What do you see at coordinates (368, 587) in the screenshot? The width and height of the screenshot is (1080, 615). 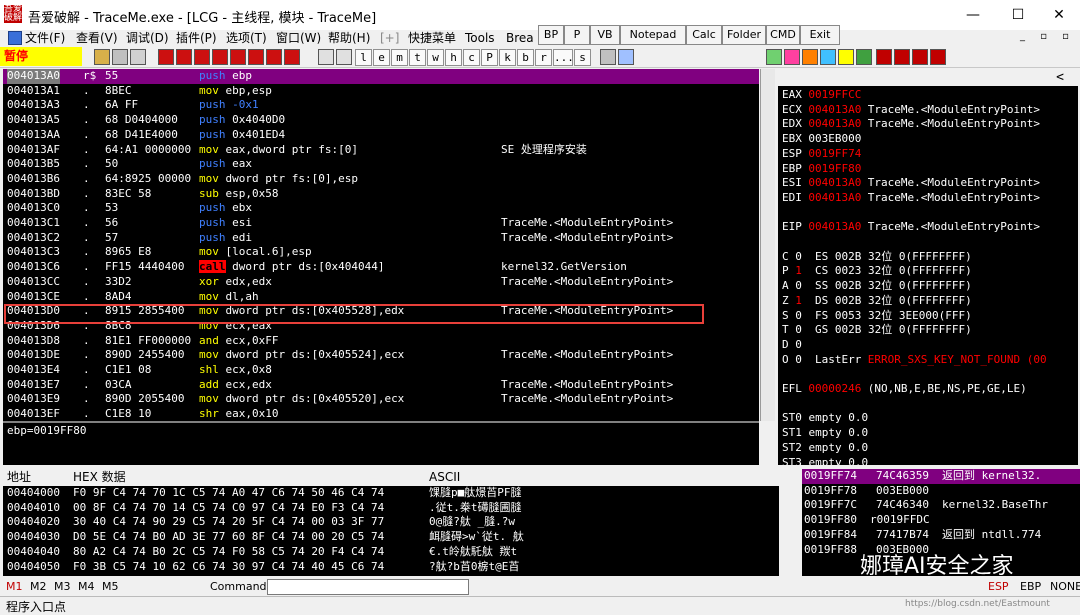 I see `command-input` at bounding box center [368, 587].